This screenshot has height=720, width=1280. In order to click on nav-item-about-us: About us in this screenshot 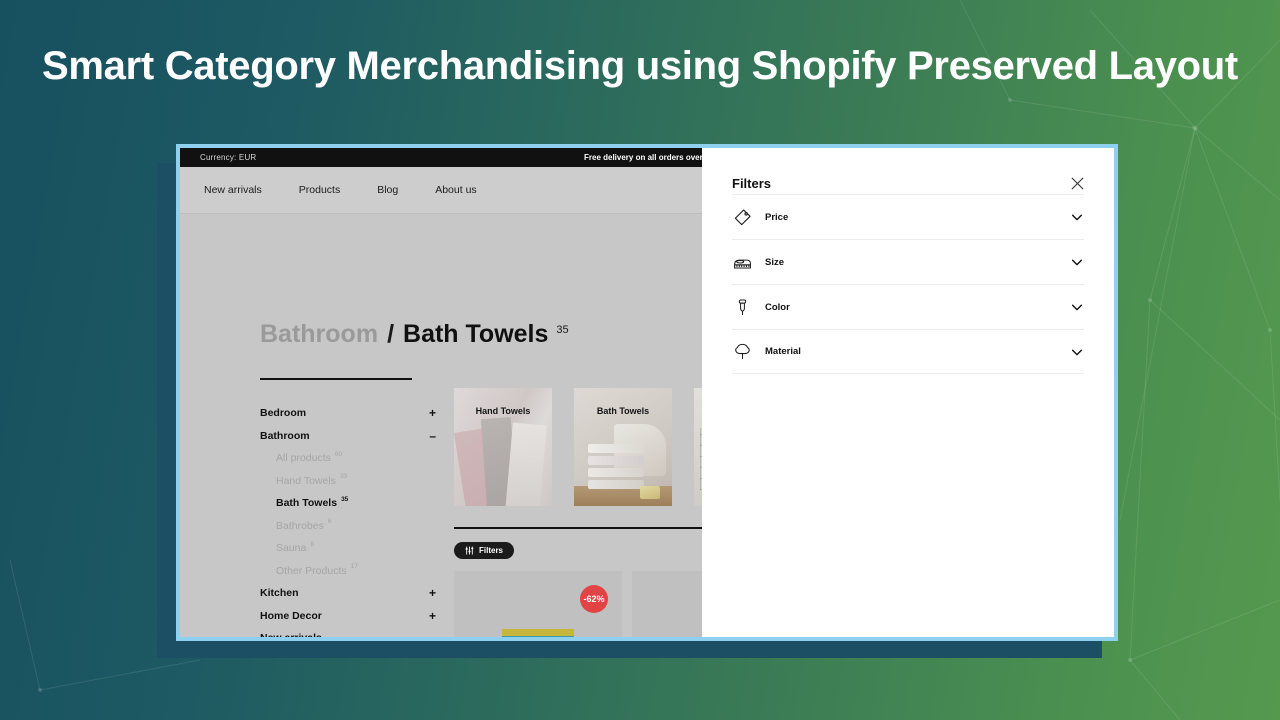, I will do `click(455, 190)`.